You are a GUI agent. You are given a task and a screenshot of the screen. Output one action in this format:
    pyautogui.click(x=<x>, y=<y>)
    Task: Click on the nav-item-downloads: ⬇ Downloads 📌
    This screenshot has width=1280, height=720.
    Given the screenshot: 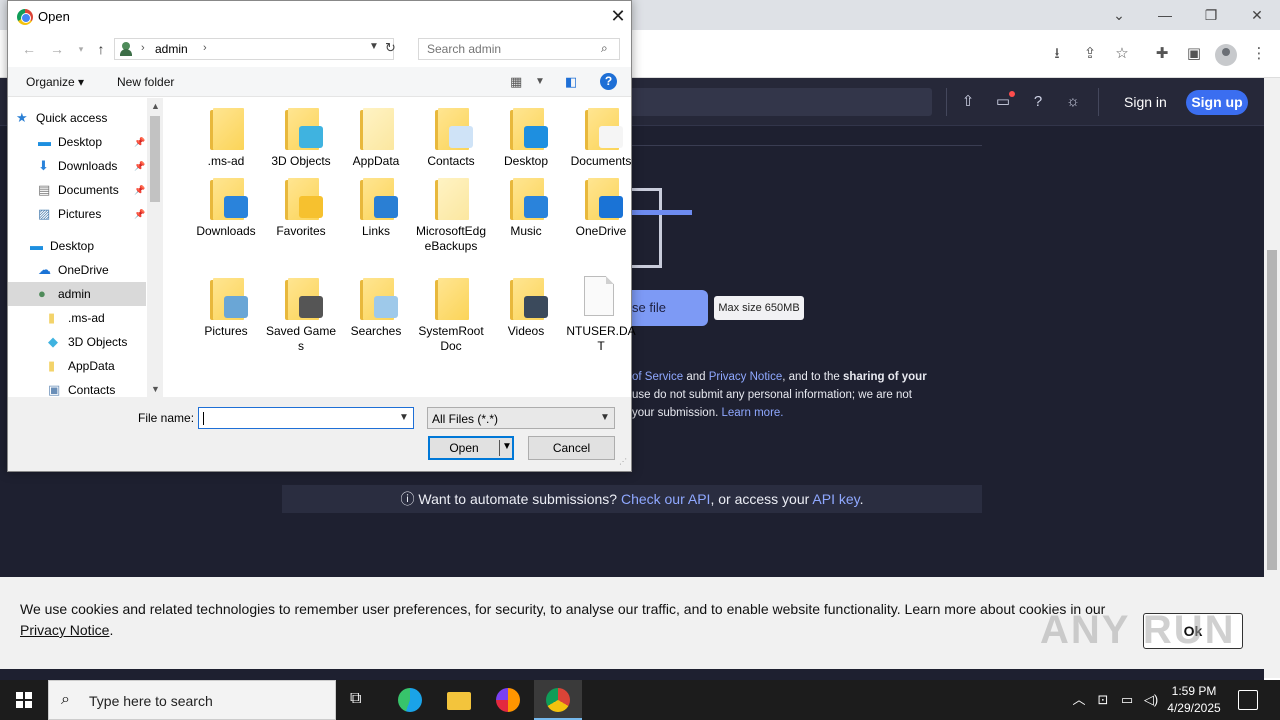 What is the action you would take?
    pyautogui.click(x=77, y=166)
    